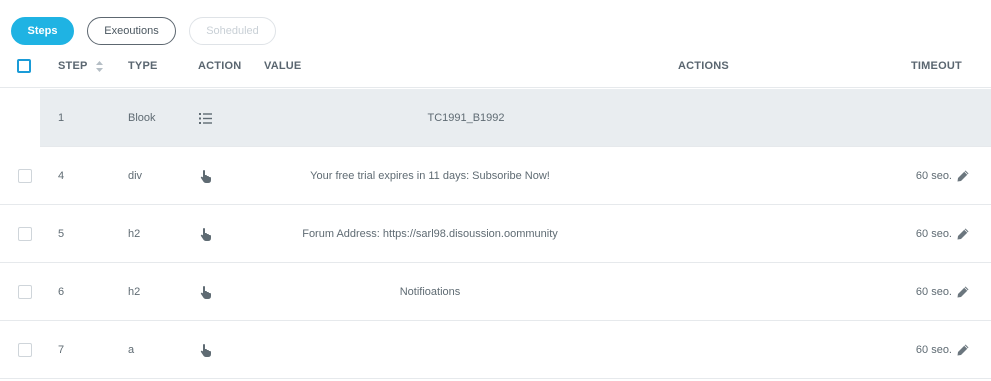 This screenshot has width=991, height=381. Describe the element at coordinates (283, 66) in the screenshot. I see `column-header-value: VALUE` at that location.